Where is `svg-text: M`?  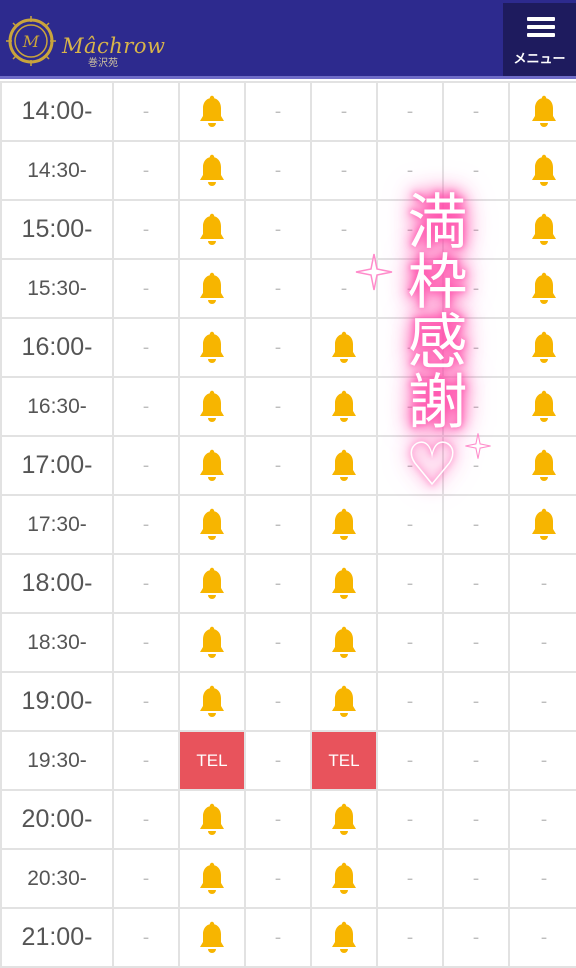 svg-text: M is located at coordinates (31, 41).